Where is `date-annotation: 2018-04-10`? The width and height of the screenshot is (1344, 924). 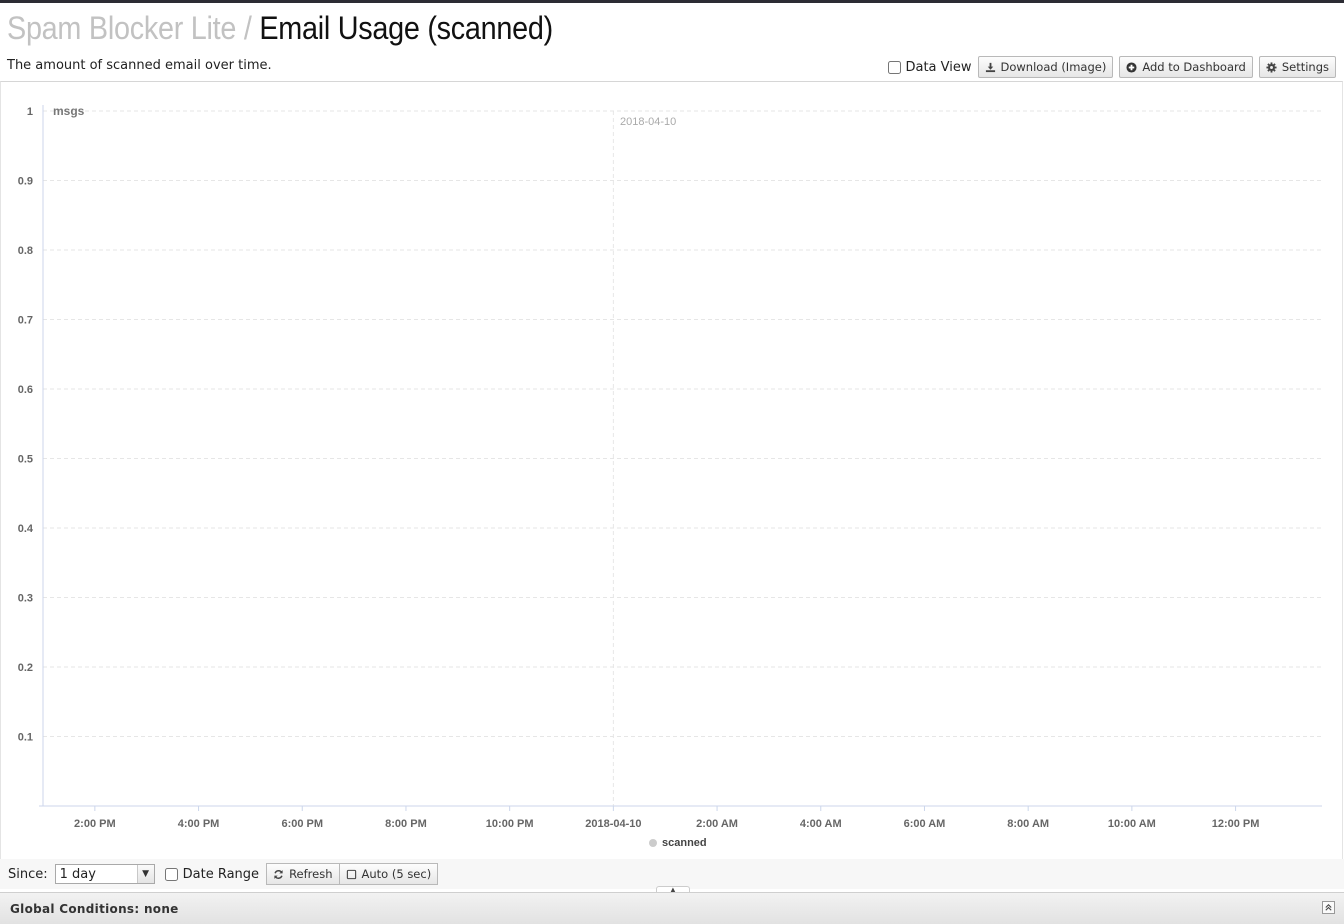
date-annotation: 2018-04-10 is located at coordinates (648, 122).